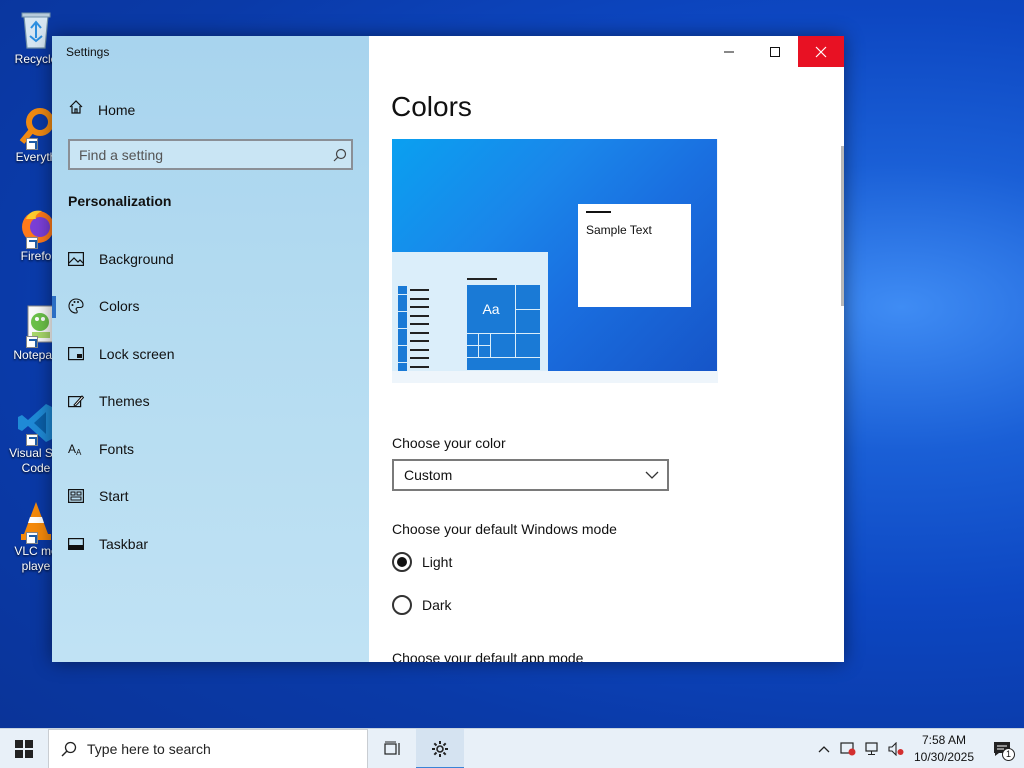 The height and width of the screenshot is (768, 1024). I want to click on taskbar-icon, so click(76, 544).